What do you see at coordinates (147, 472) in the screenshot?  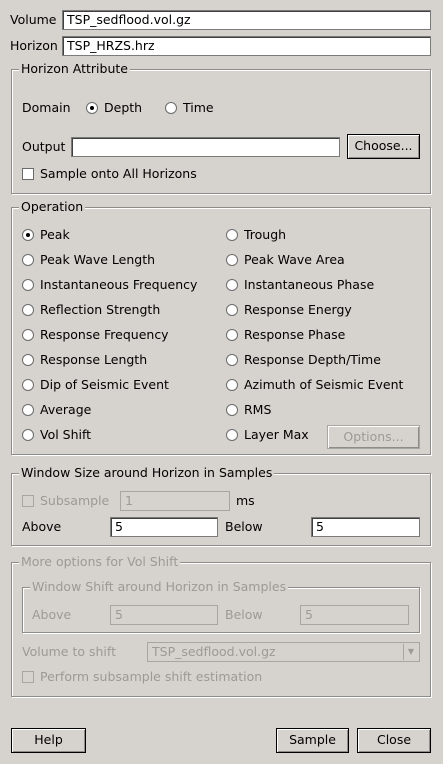 I see `window-size-title: Window Size around Horizon in Samples` at bounding box center [147, 472].